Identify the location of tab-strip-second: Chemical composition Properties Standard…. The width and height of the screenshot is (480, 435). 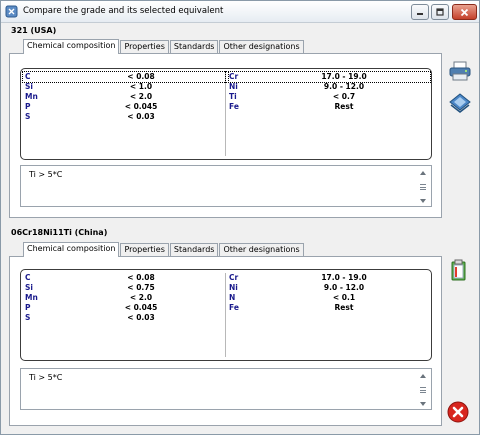
(164, 249).